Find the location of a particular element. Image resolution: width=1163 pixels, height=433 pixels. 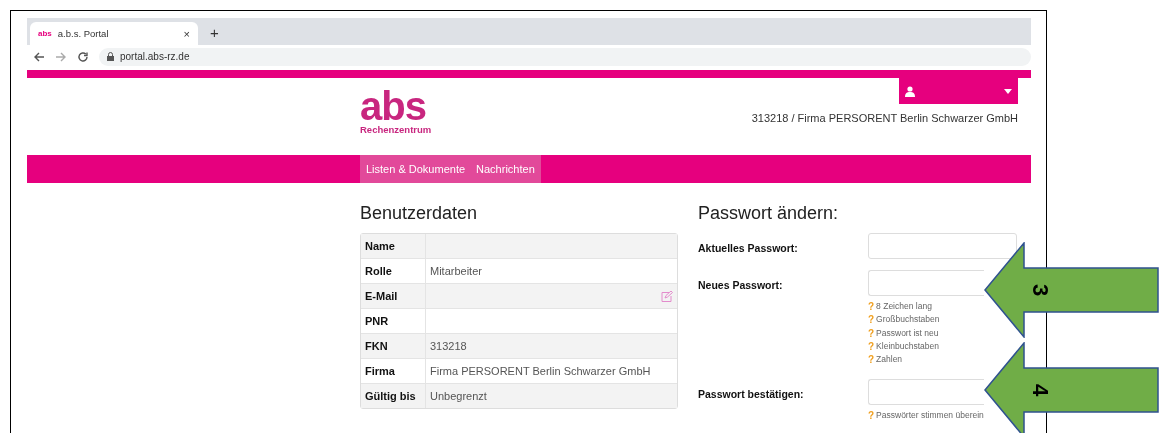

logo: abs is located at coordinates (393, 106).